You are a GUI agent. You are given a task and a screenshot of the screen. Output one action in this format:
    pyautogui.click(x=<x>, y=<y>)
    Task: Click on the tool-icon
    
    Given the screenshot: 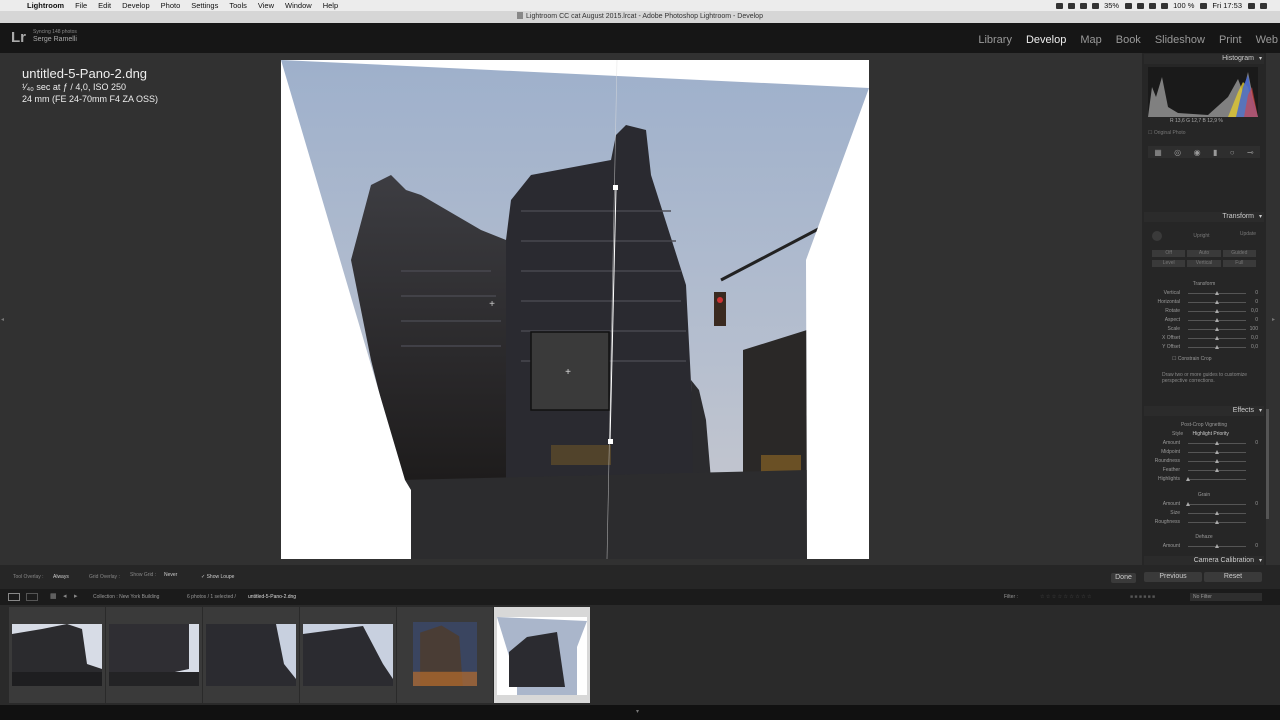 What is the action you would take?
    pyautogui.click(x=1129, y=5)
    